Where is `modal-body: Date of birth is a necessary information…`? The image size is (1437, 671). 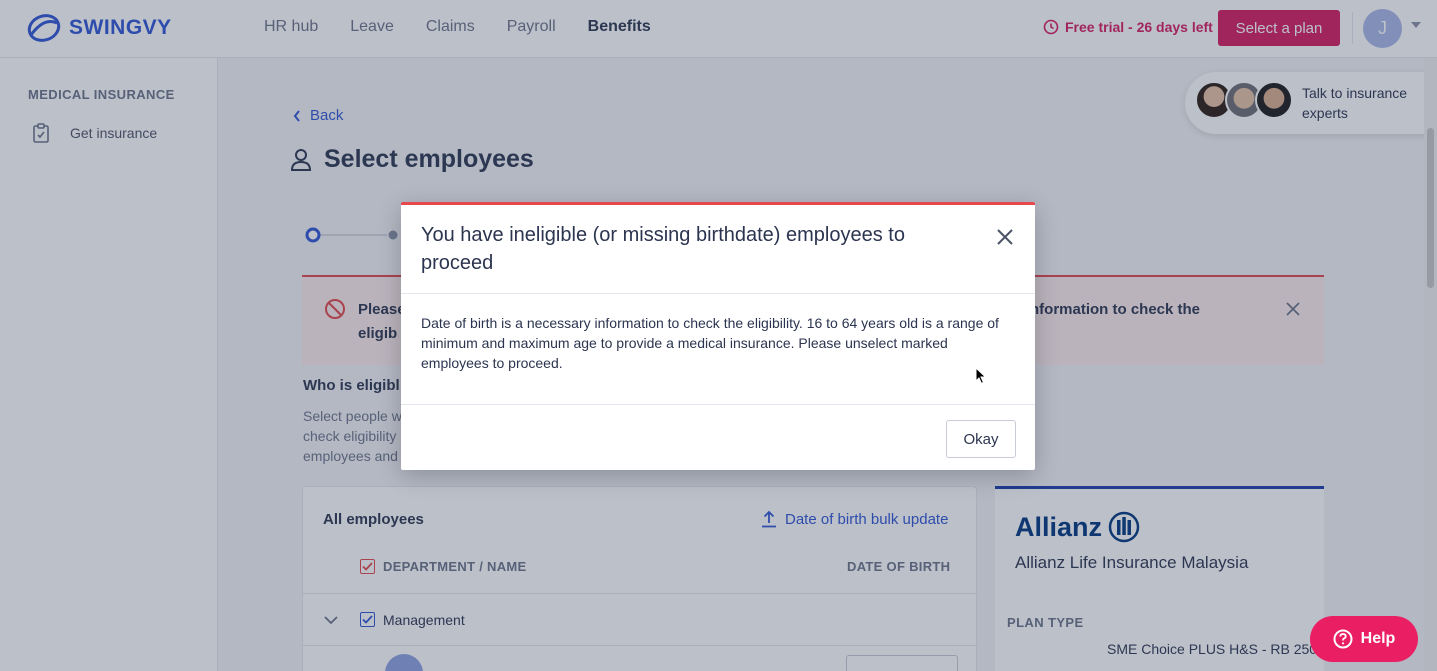 modal-body: Date of birth is a necessary information… is located at coordinates (710, 343).